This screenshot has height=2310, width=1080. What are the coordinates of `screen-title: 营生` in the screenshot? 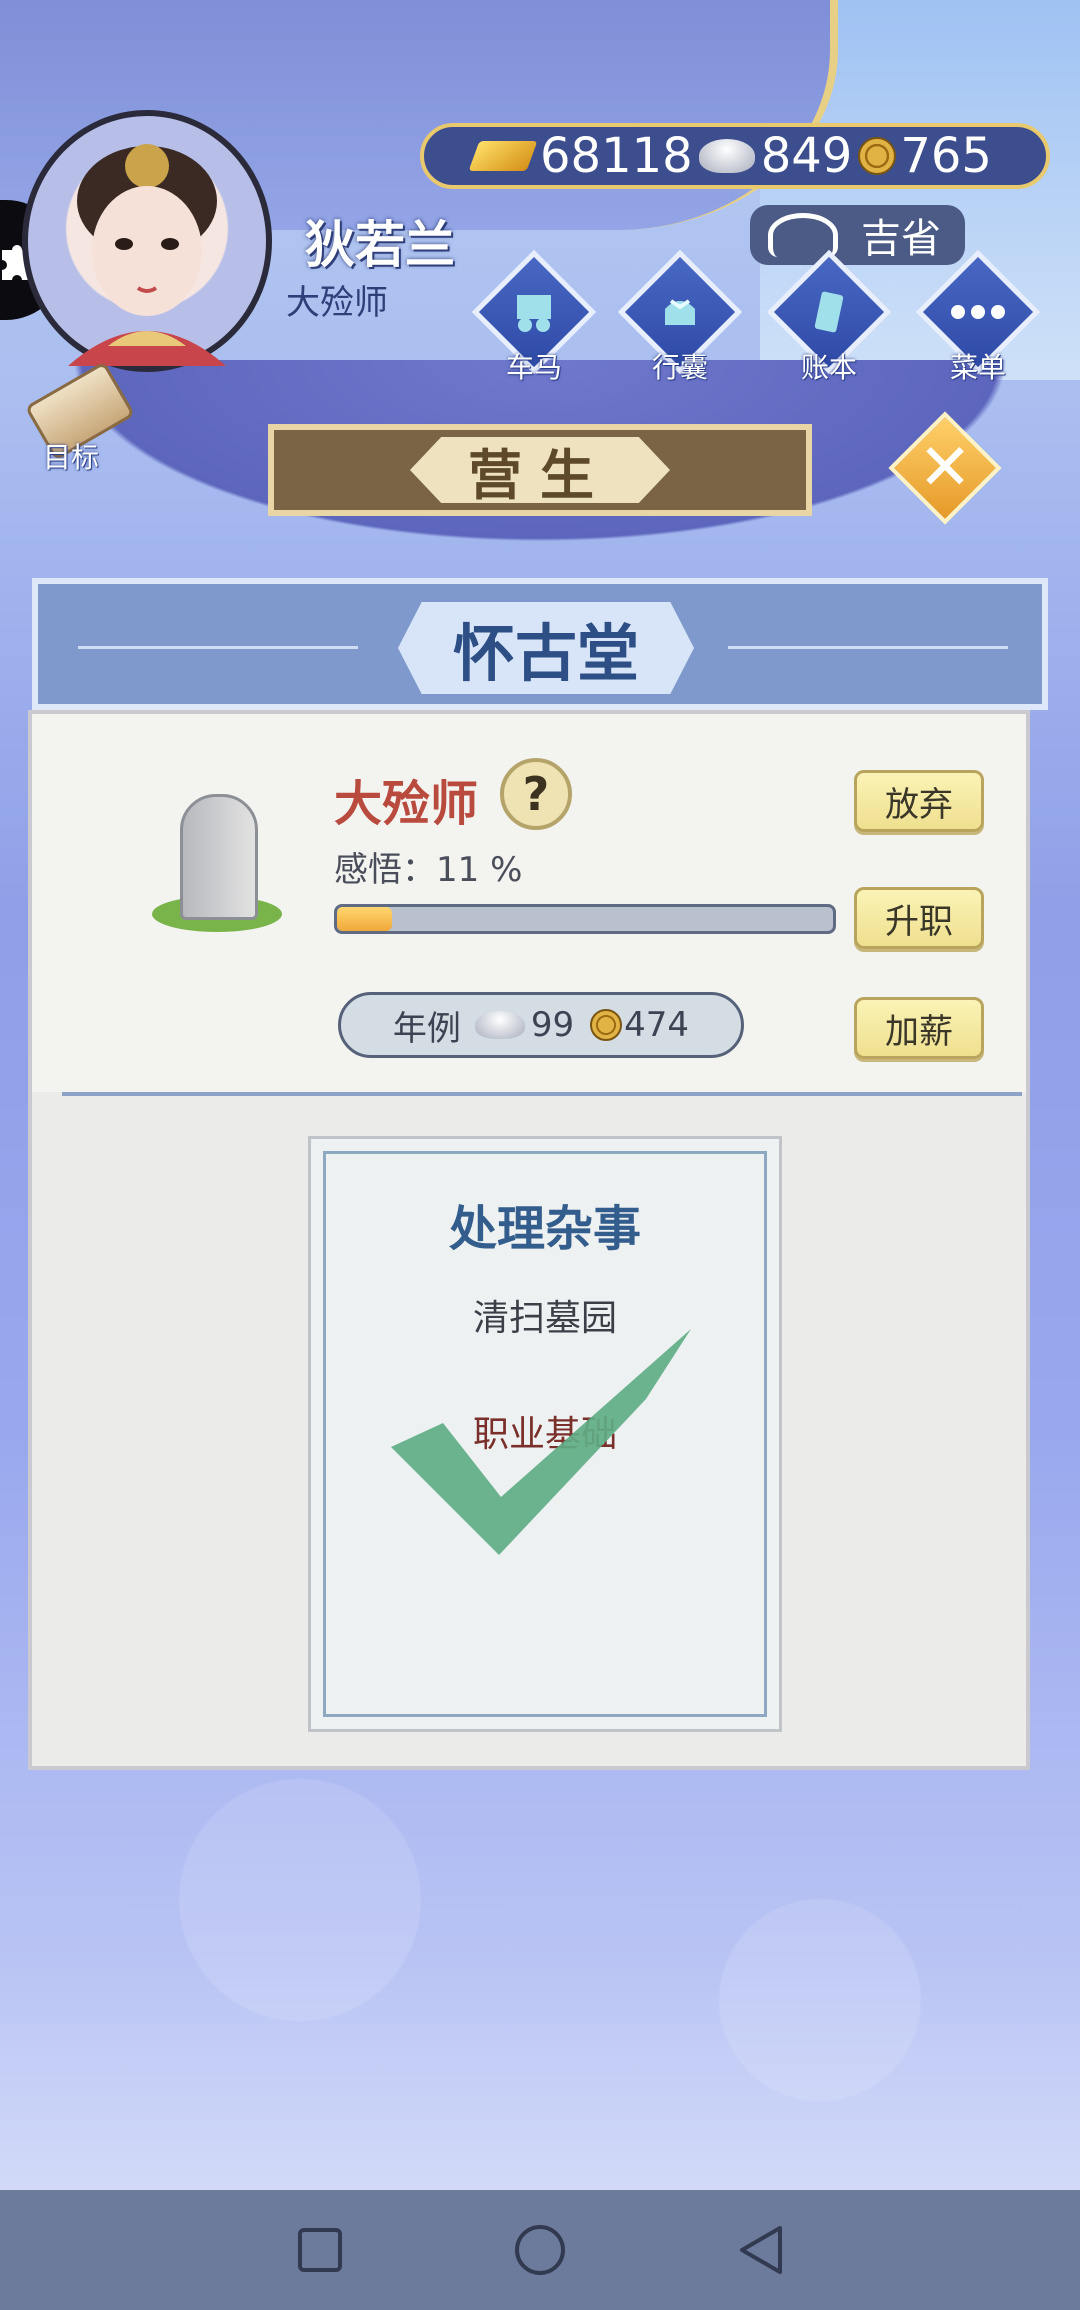 It's located at (540, 470).